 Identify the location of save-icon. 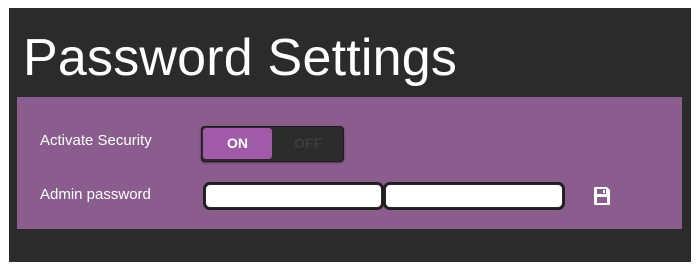
(602, 196).